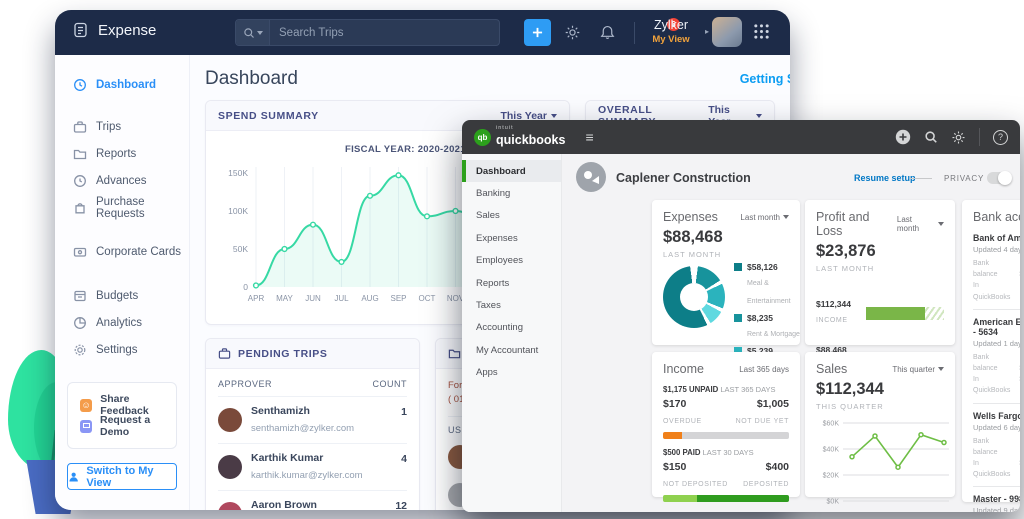  Describe the element at coordinates (903, 137) in the screenshot. I see `plus-circle-icon` at that location.